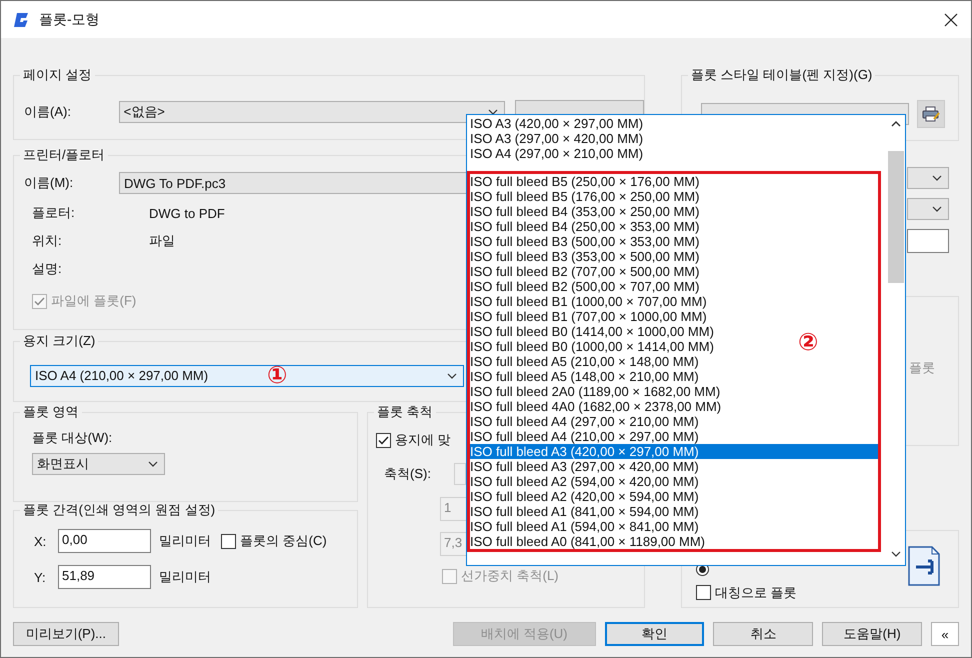 The image size is (972, 658). I want to click on list-item: ISO full bleed B1 (1000,00 × 707,00 MM), so click(588, 301).